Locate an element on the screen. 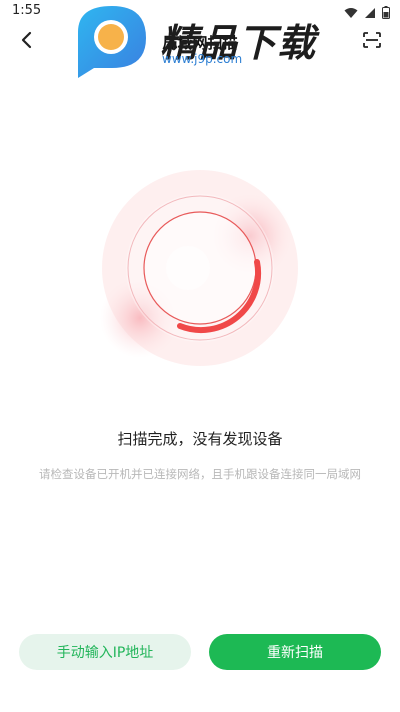 The height and width of the screenshot is (712, 400). radar-illustration is located at coordinates (200, 268).